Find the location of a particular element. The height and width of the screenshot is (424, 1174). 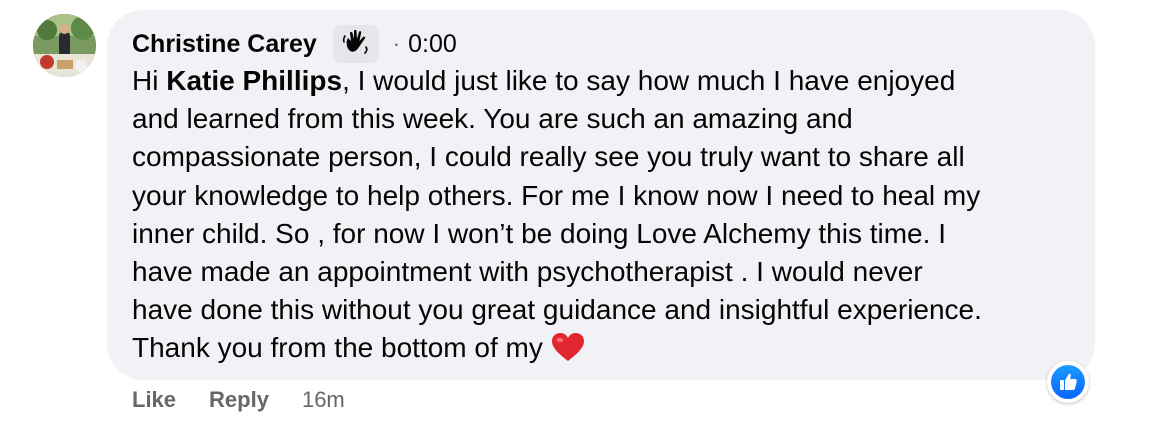

comment-header: Christine Carey · 0:00 is located at coordinates (294, 44).